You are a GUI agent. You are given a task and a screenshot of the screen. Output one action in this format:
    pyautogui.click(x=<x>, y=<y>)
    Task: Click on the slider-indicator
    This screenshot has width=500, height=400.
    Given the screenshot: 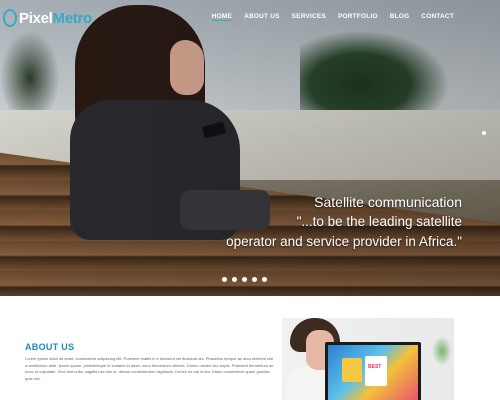 What is the action you would take?
    pyautogui.click(x=484, y=133)
    